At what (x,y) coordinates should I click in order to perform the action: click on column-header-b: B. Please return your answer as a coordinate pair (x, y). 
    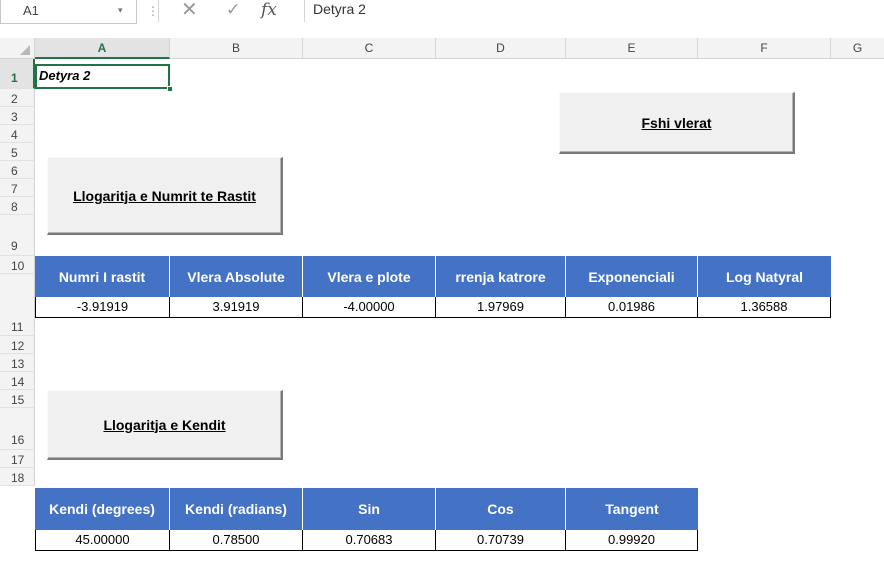
    Looking at the image, I should click on (236, 48).